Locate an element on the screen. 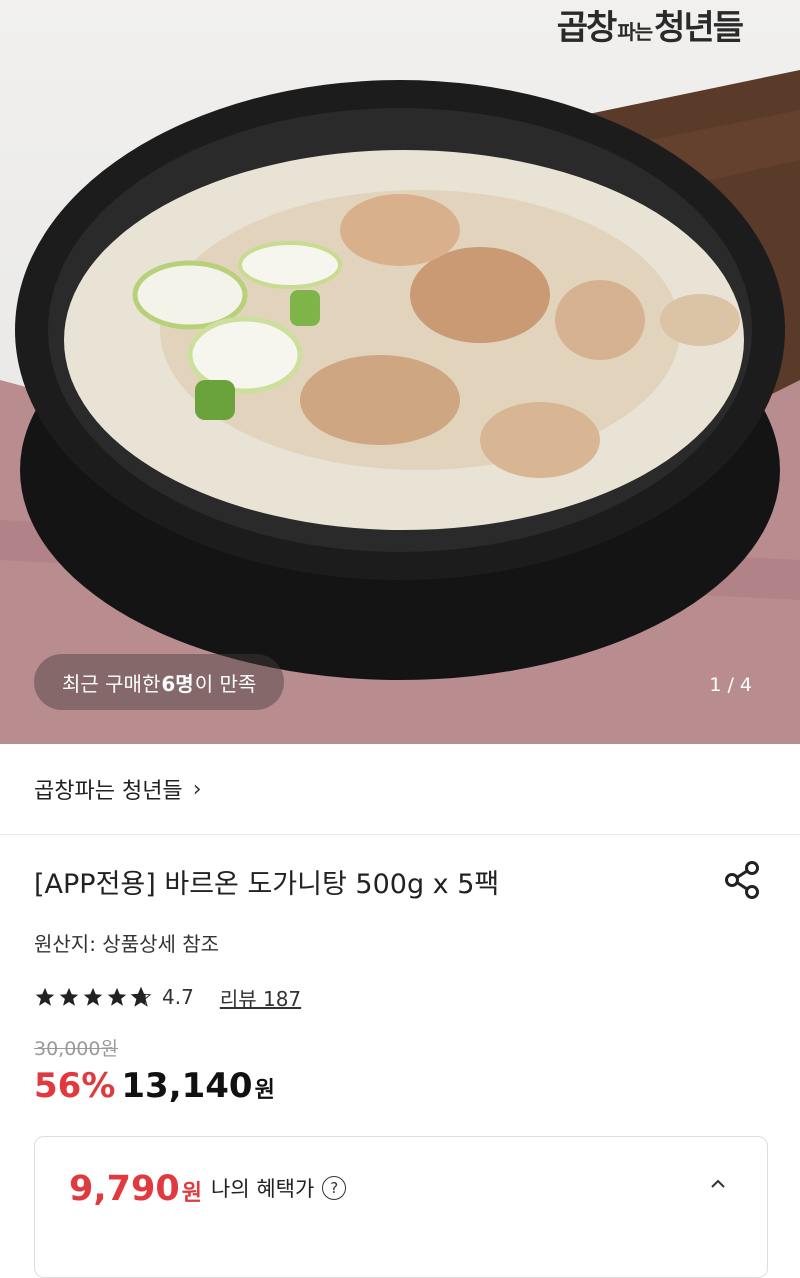 Image resolution: width=800 pixels, height=1278 pixels. rating-value: 4.7 is located at coordinates (178, 997).